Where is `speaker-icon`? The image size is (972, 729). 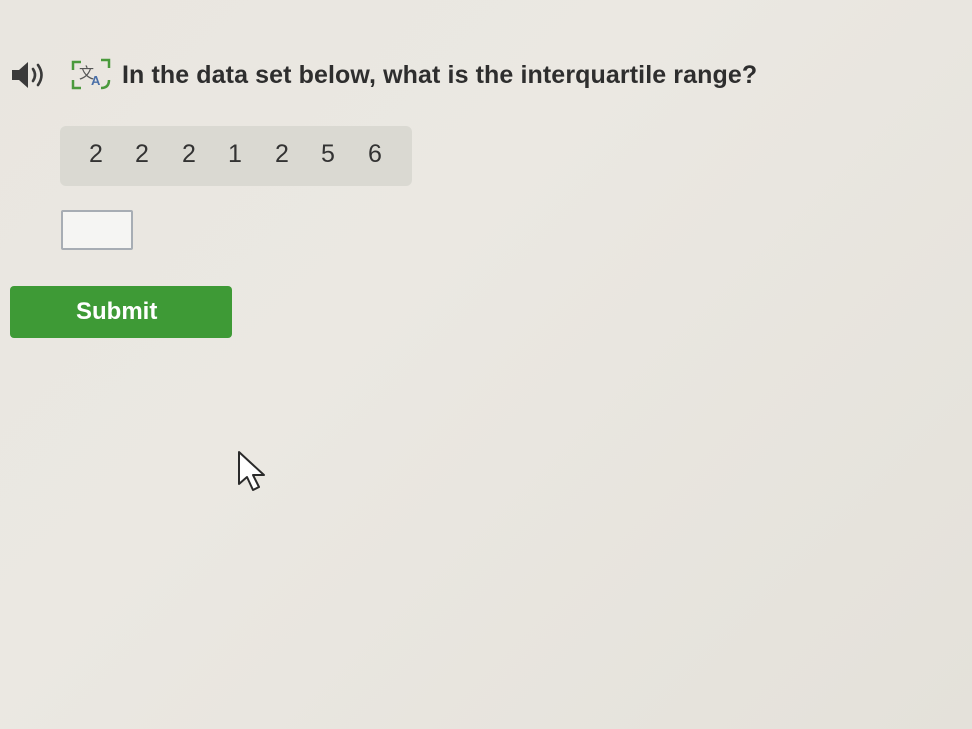
speaker-icon is located at coordinates (32, 75).